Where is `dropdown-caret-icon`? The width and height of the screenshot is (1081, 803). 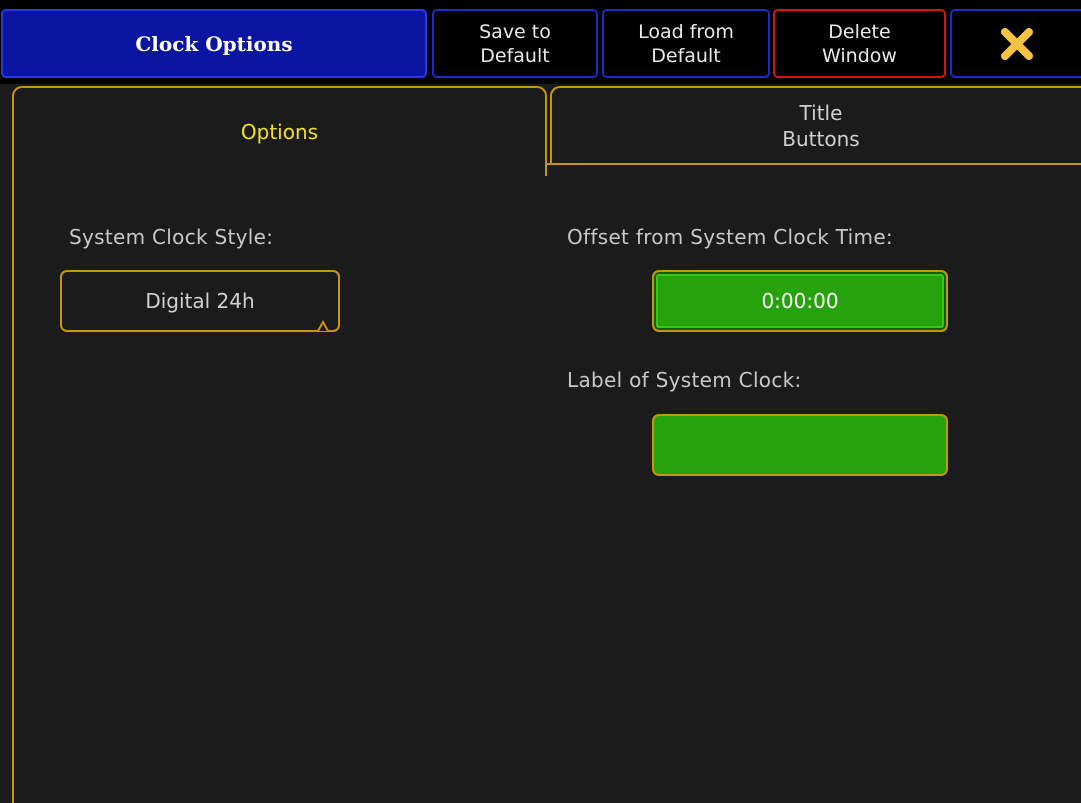
dropdown-caret-icon is located at coordinates (323, 325).